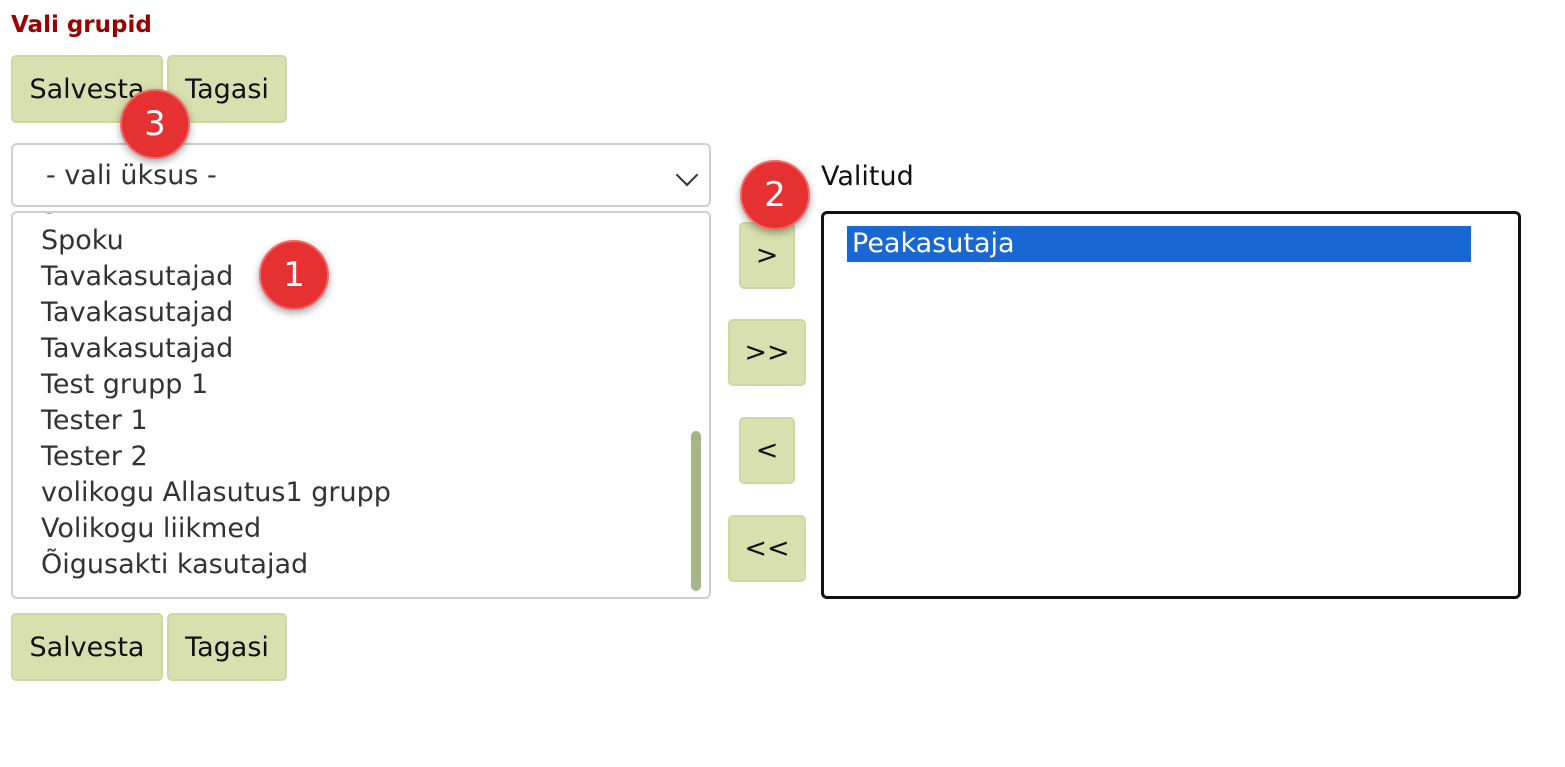 The image size is (1565, 767). I want to click on chevron-down-icon, so click(687, 175).